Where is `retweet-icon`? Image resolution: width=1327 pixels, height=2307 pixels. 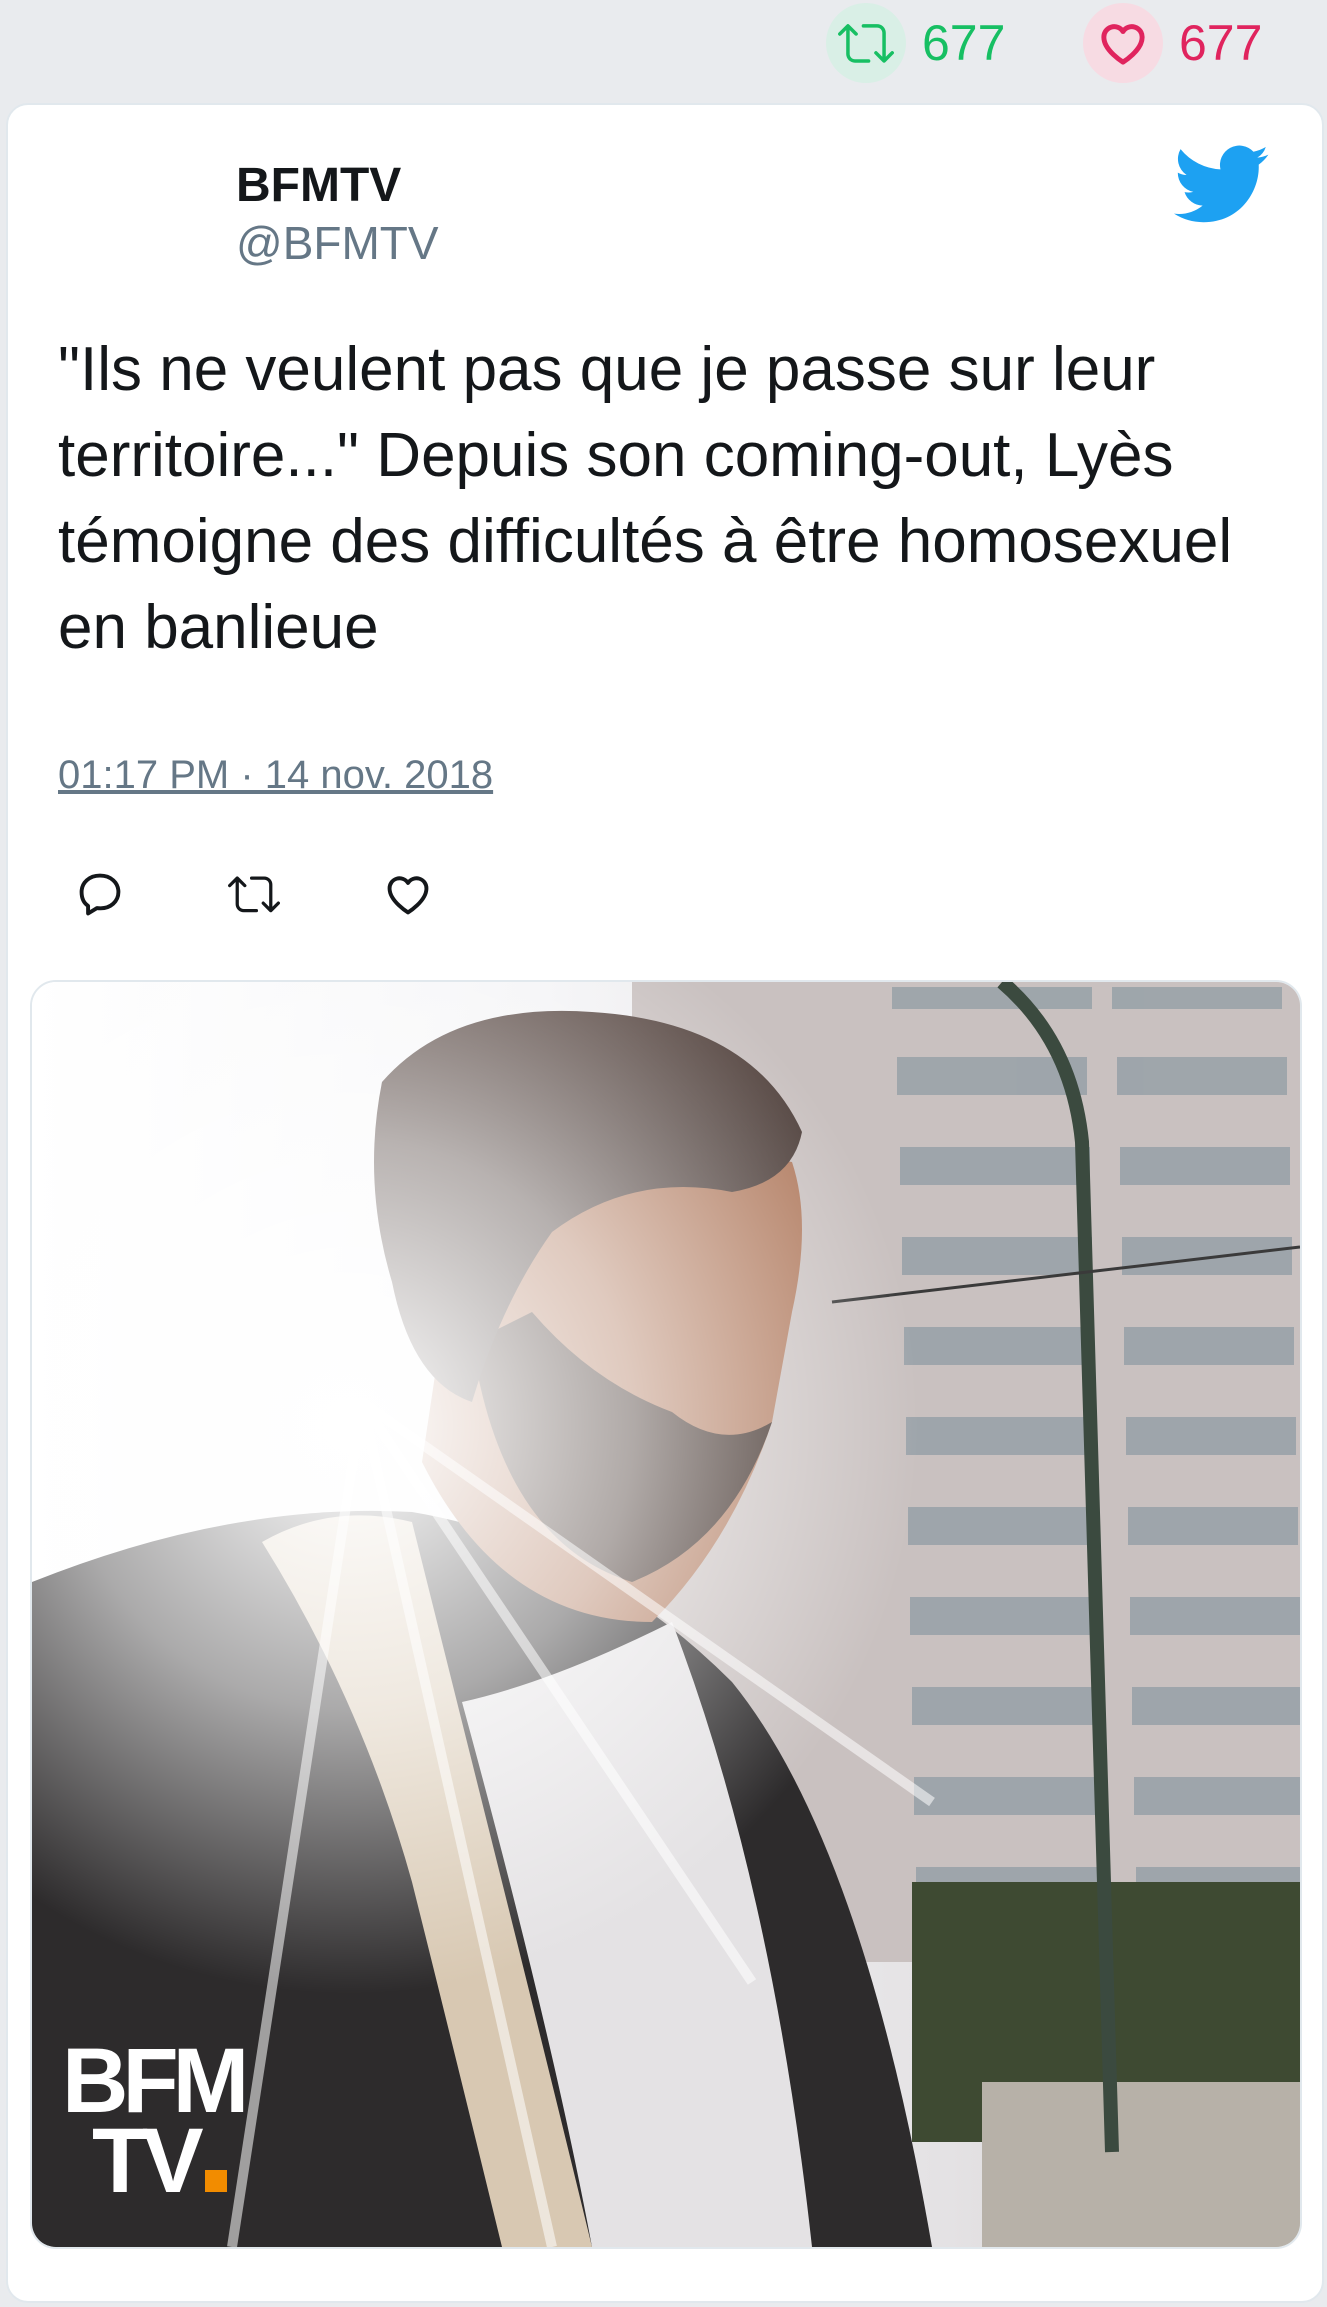
retweet-icon is located at coordinates (866, 43).